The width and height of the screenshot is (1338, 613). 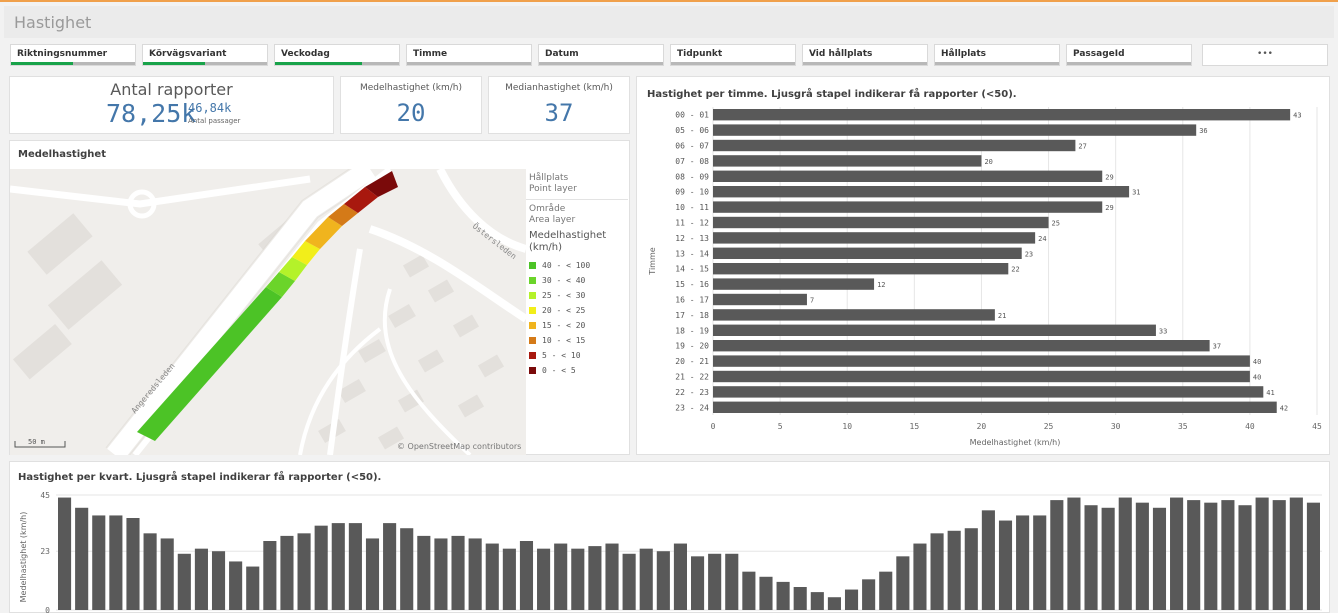 I want to click on kpi-median-speed: Medianhastighet (km/h) 37, so click(x=559, y=105).